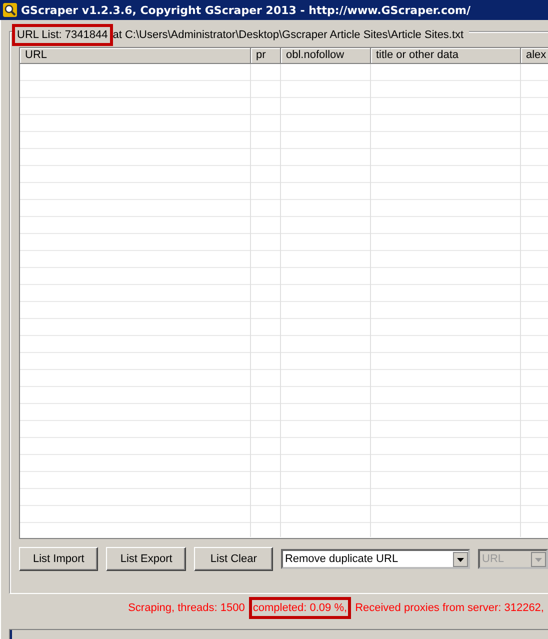  What do you see at coordinates (246, 10) in the screenshot?
I see `window-title: GScraper v1.2.3.6, Copyright GScraper 2013 - http://www.GScraper.com/` at bounding box center [246, 10].